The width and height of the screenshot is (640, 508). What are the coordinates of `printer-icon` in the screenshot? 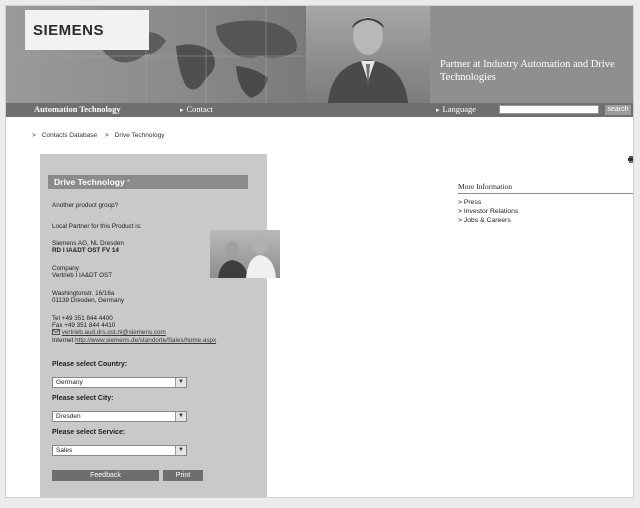 It's located at (631, 159).